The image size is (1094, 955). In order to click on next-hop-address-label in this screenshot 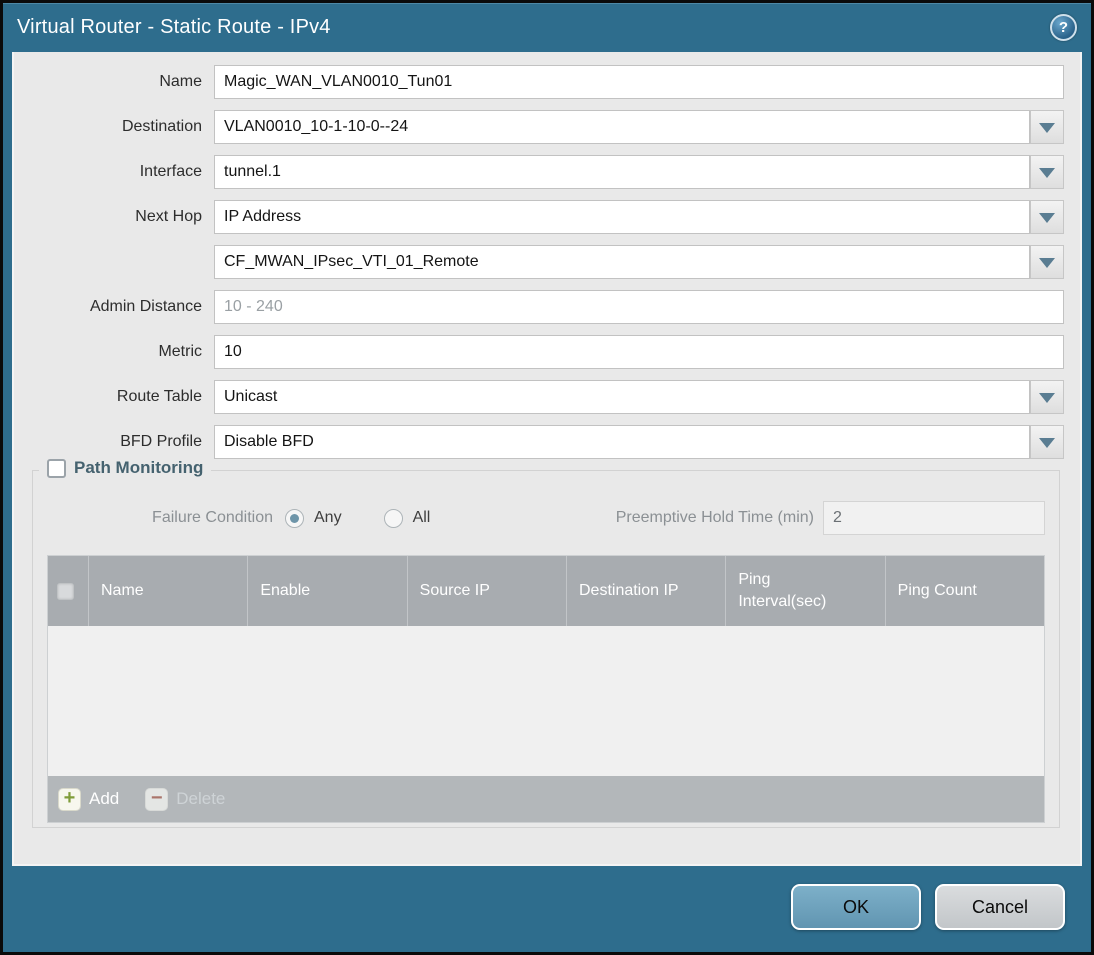, I will do `click(120, 262)`.